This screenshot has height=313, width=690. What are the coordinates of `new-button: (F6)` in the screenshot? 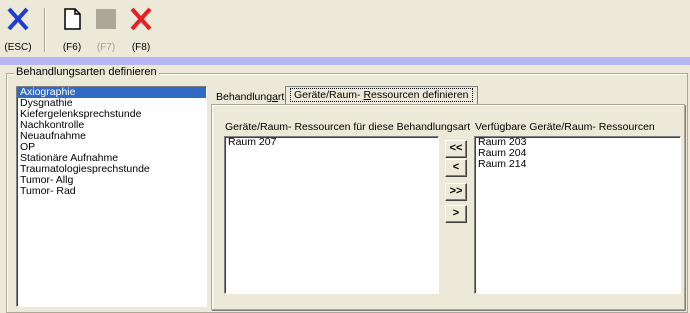 It's located at (72, 29).